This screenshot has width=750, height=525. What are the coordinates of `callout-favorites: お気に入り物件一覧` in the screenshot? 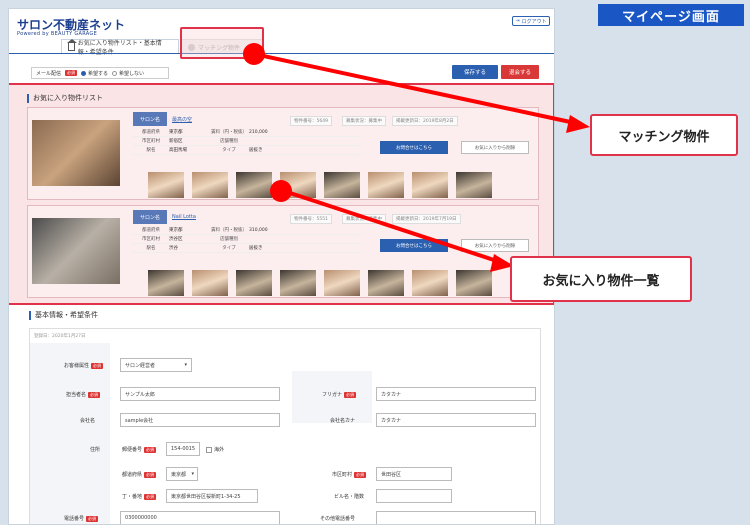 It's located at (601, 279).